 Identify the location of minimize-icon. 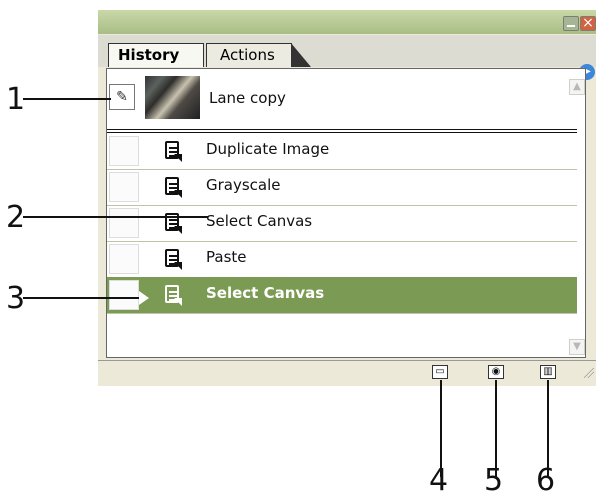
(571, 23).